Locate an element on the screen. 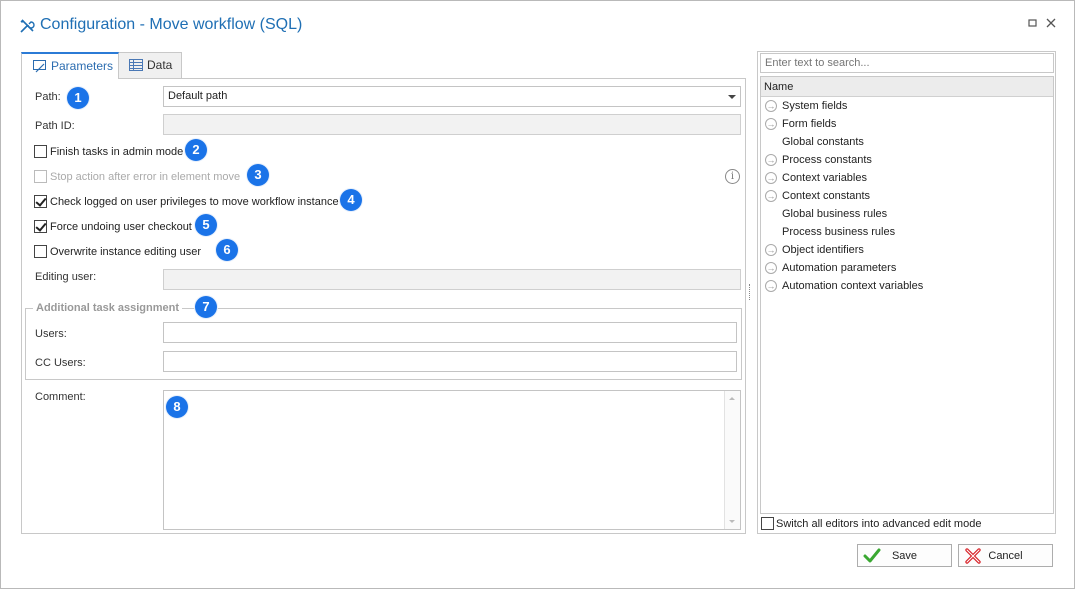  info-icon: i is located at coordinates (732, 176).